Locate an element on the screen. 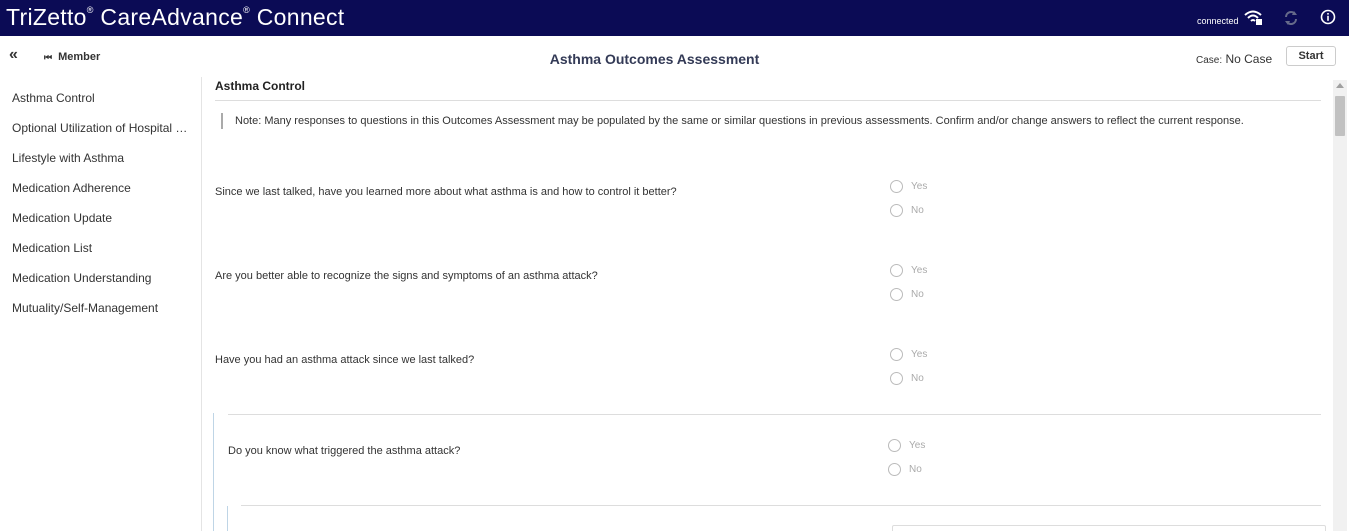  sync-icon is located at coordinates (1291, 20).